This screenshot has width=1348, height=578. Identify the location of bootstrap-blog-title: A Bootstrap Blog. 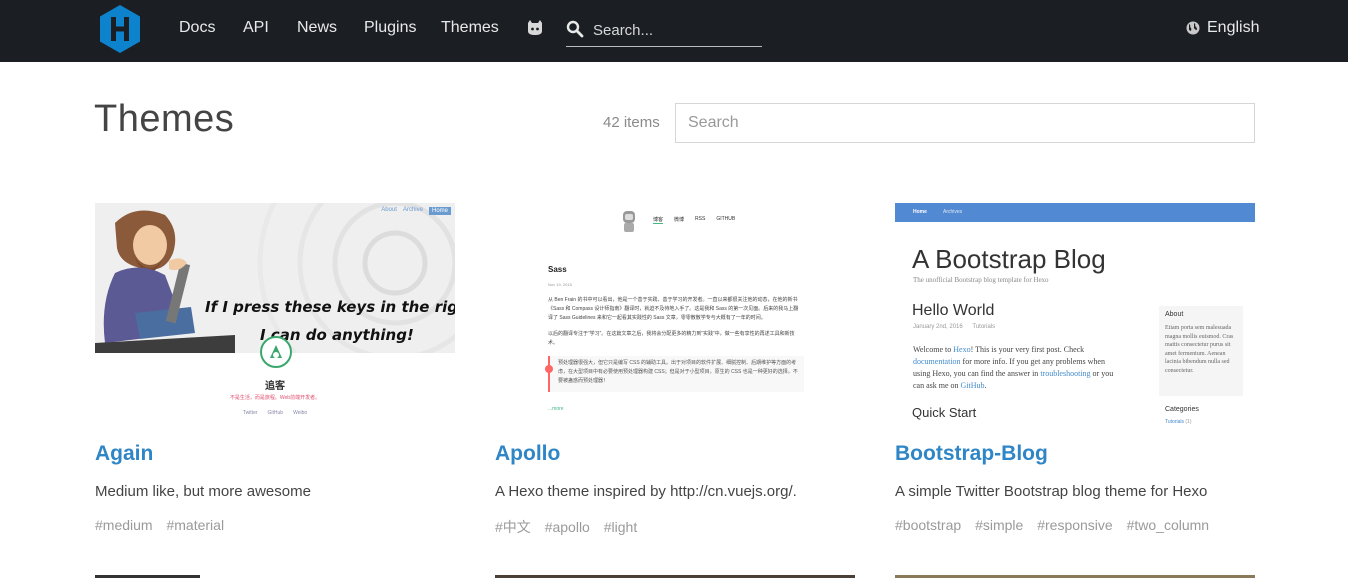
(1009, 259).